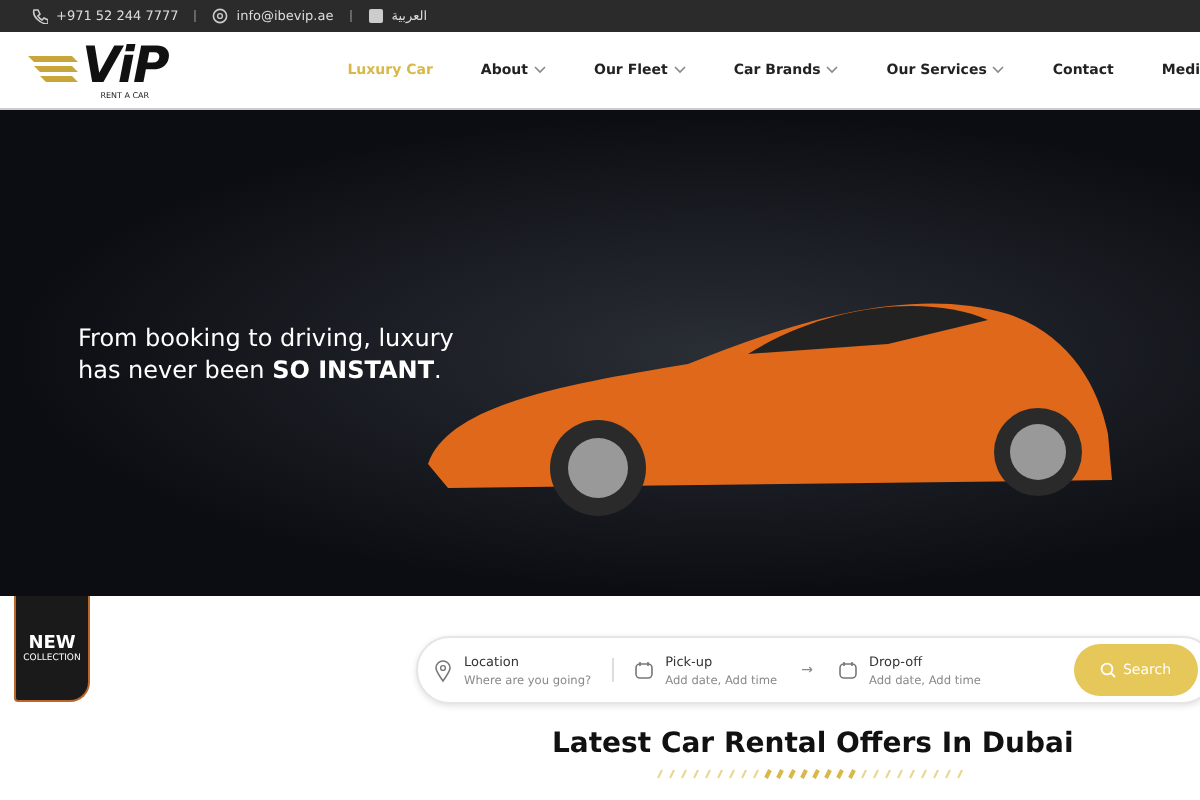  What do you see at coordinates (54, 70) in the screenshot?
I see `stripes-icon` at bounding box center [54, 70].